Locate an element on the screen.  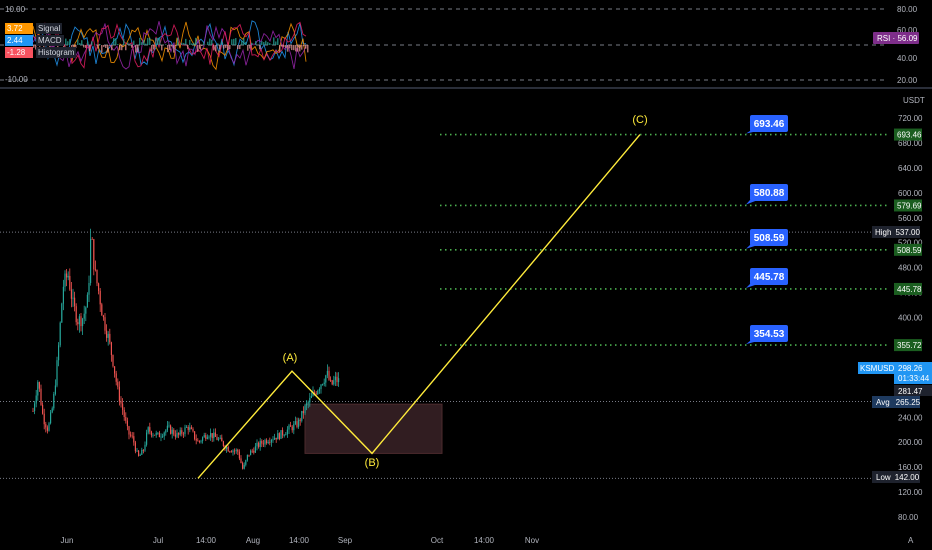
y-tick-label: 120.00 is located at coordinates (910, 492).